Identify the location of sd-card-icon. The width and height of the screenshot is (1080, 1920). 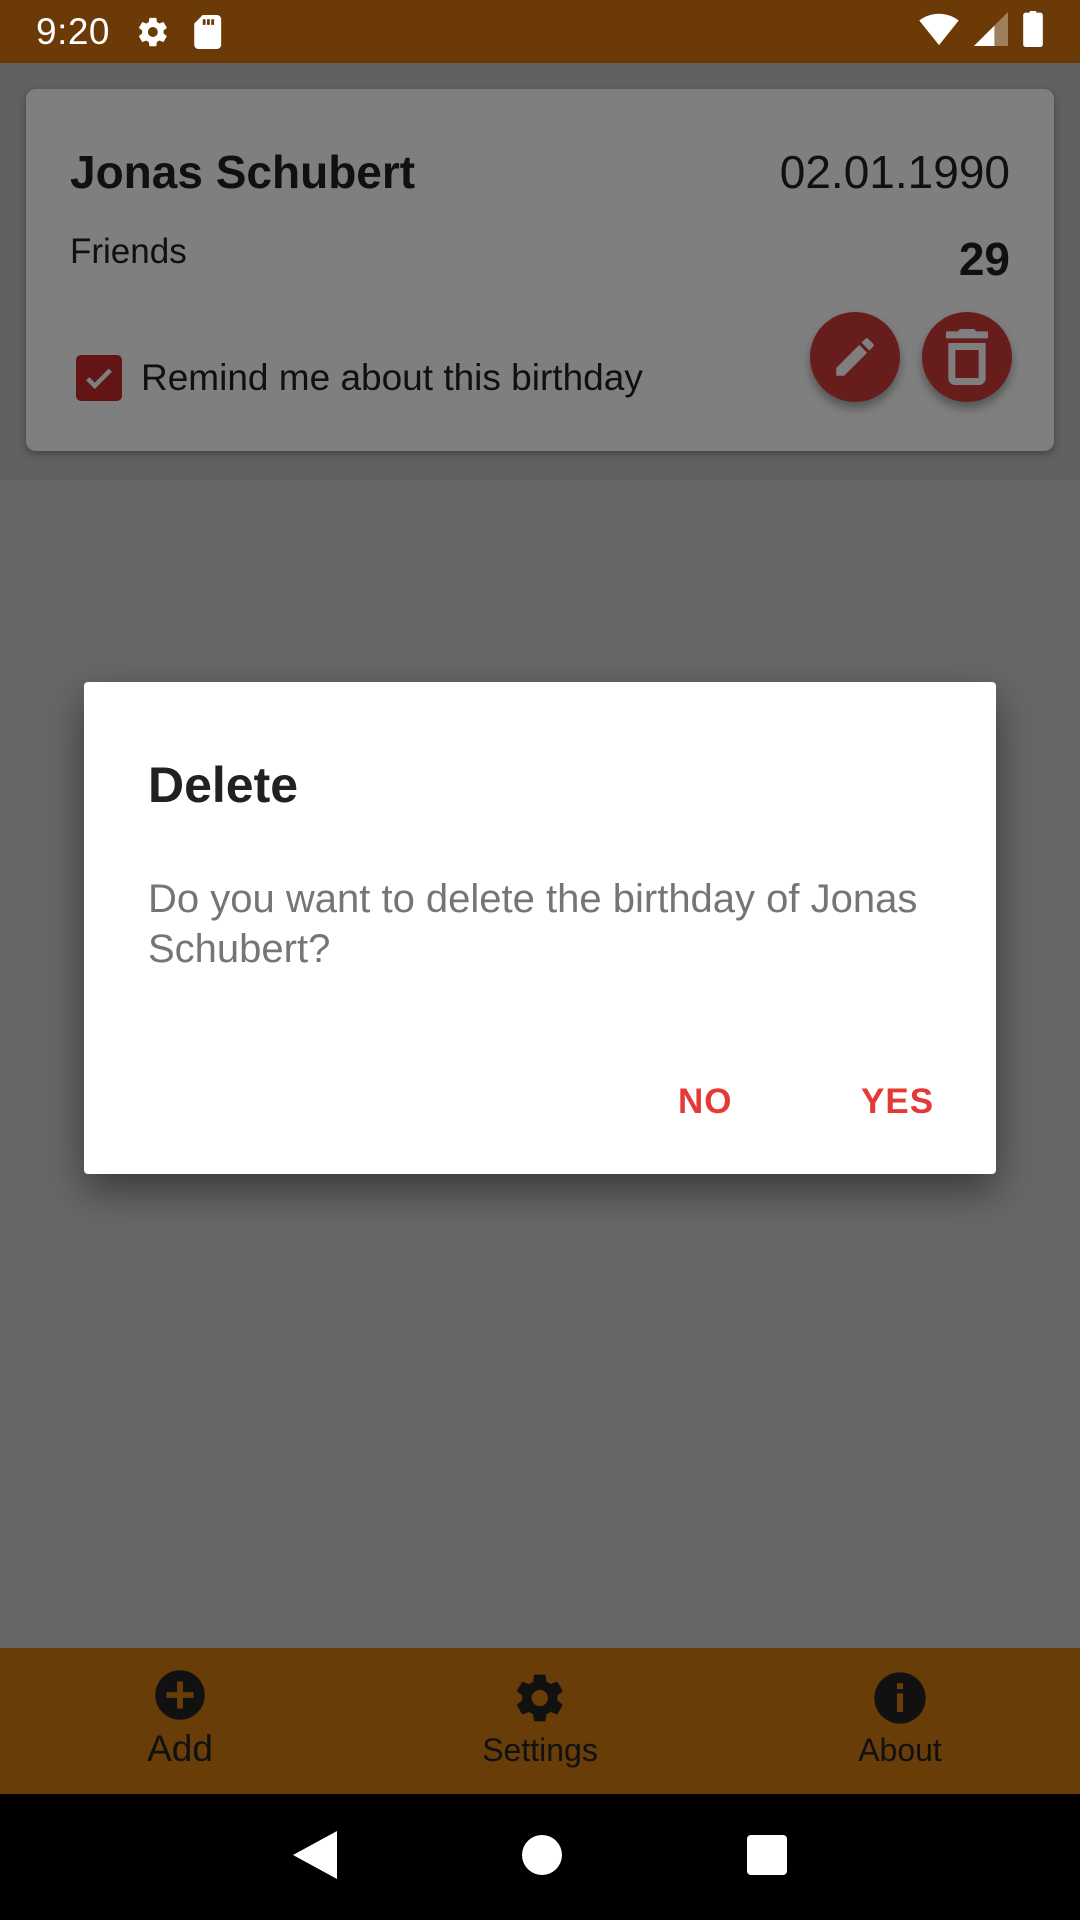
(207, 31).